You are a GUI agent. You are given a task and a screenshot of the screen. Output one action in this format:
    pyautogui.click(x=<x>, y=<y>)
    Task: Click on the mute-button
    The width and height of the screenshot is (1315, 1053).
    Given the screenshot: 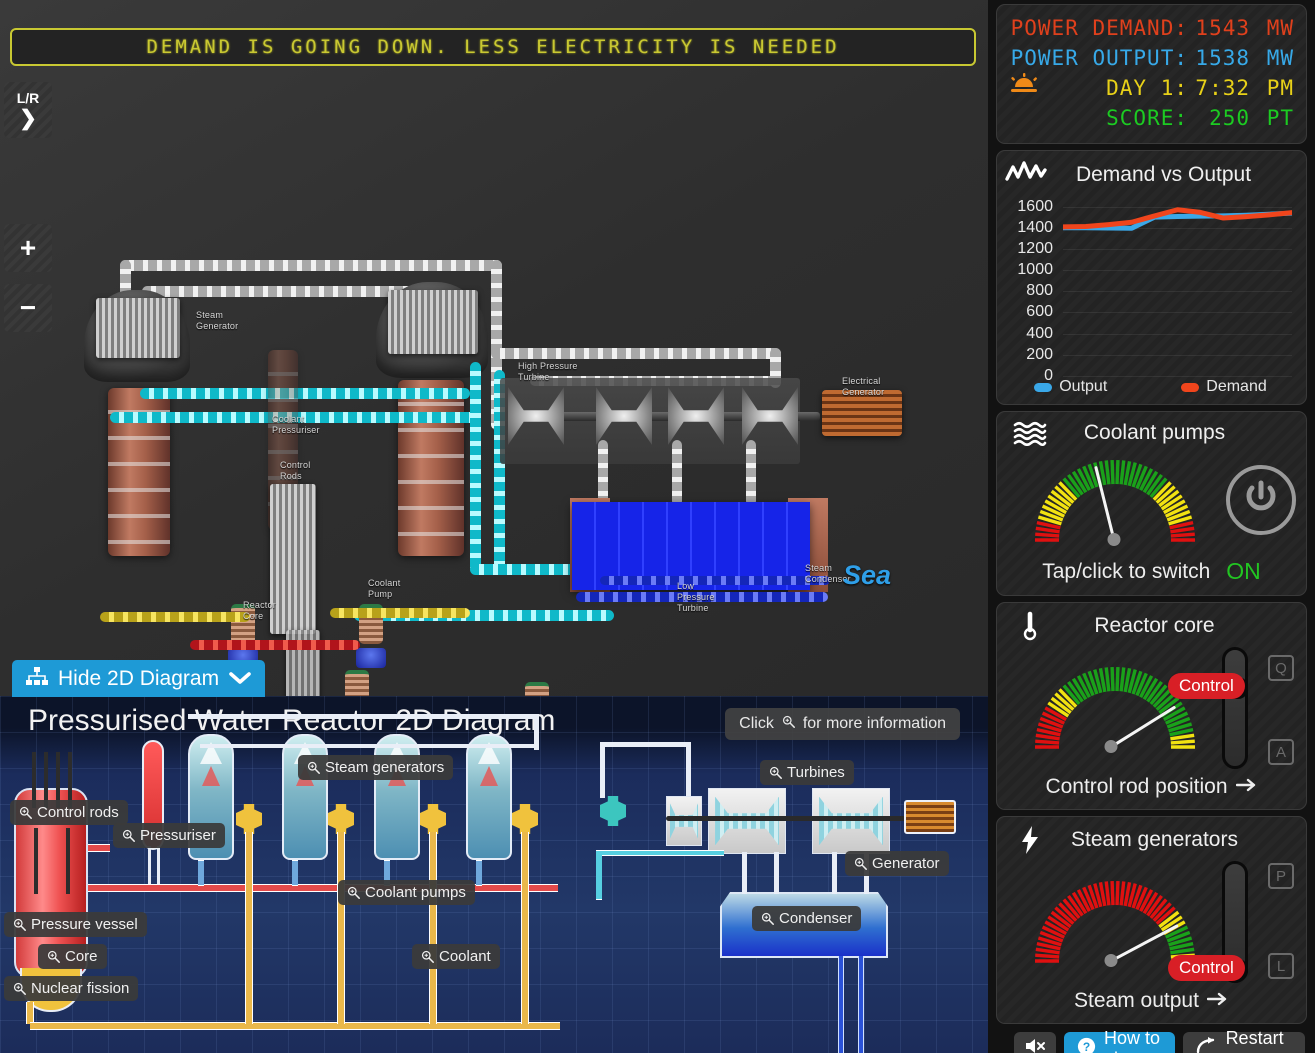 What is the action you would take?
    pyautogui.click(x=1035, y=1042)
    